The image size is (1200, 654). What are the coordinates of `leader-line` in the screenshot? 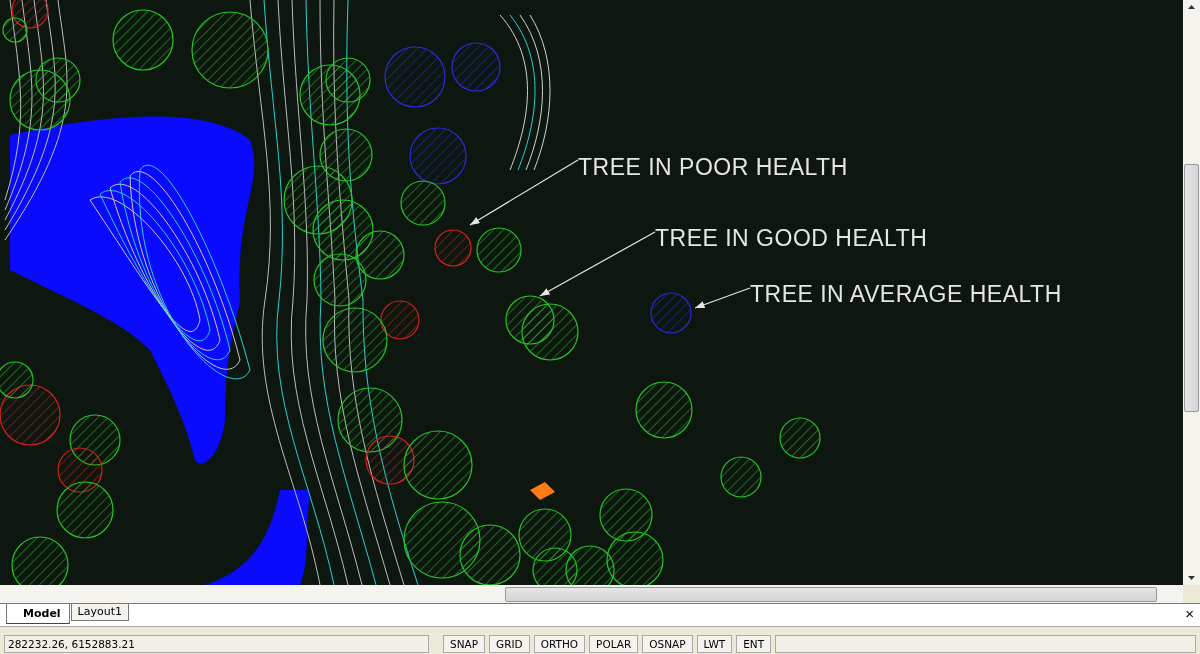 It's located at (722, 298).